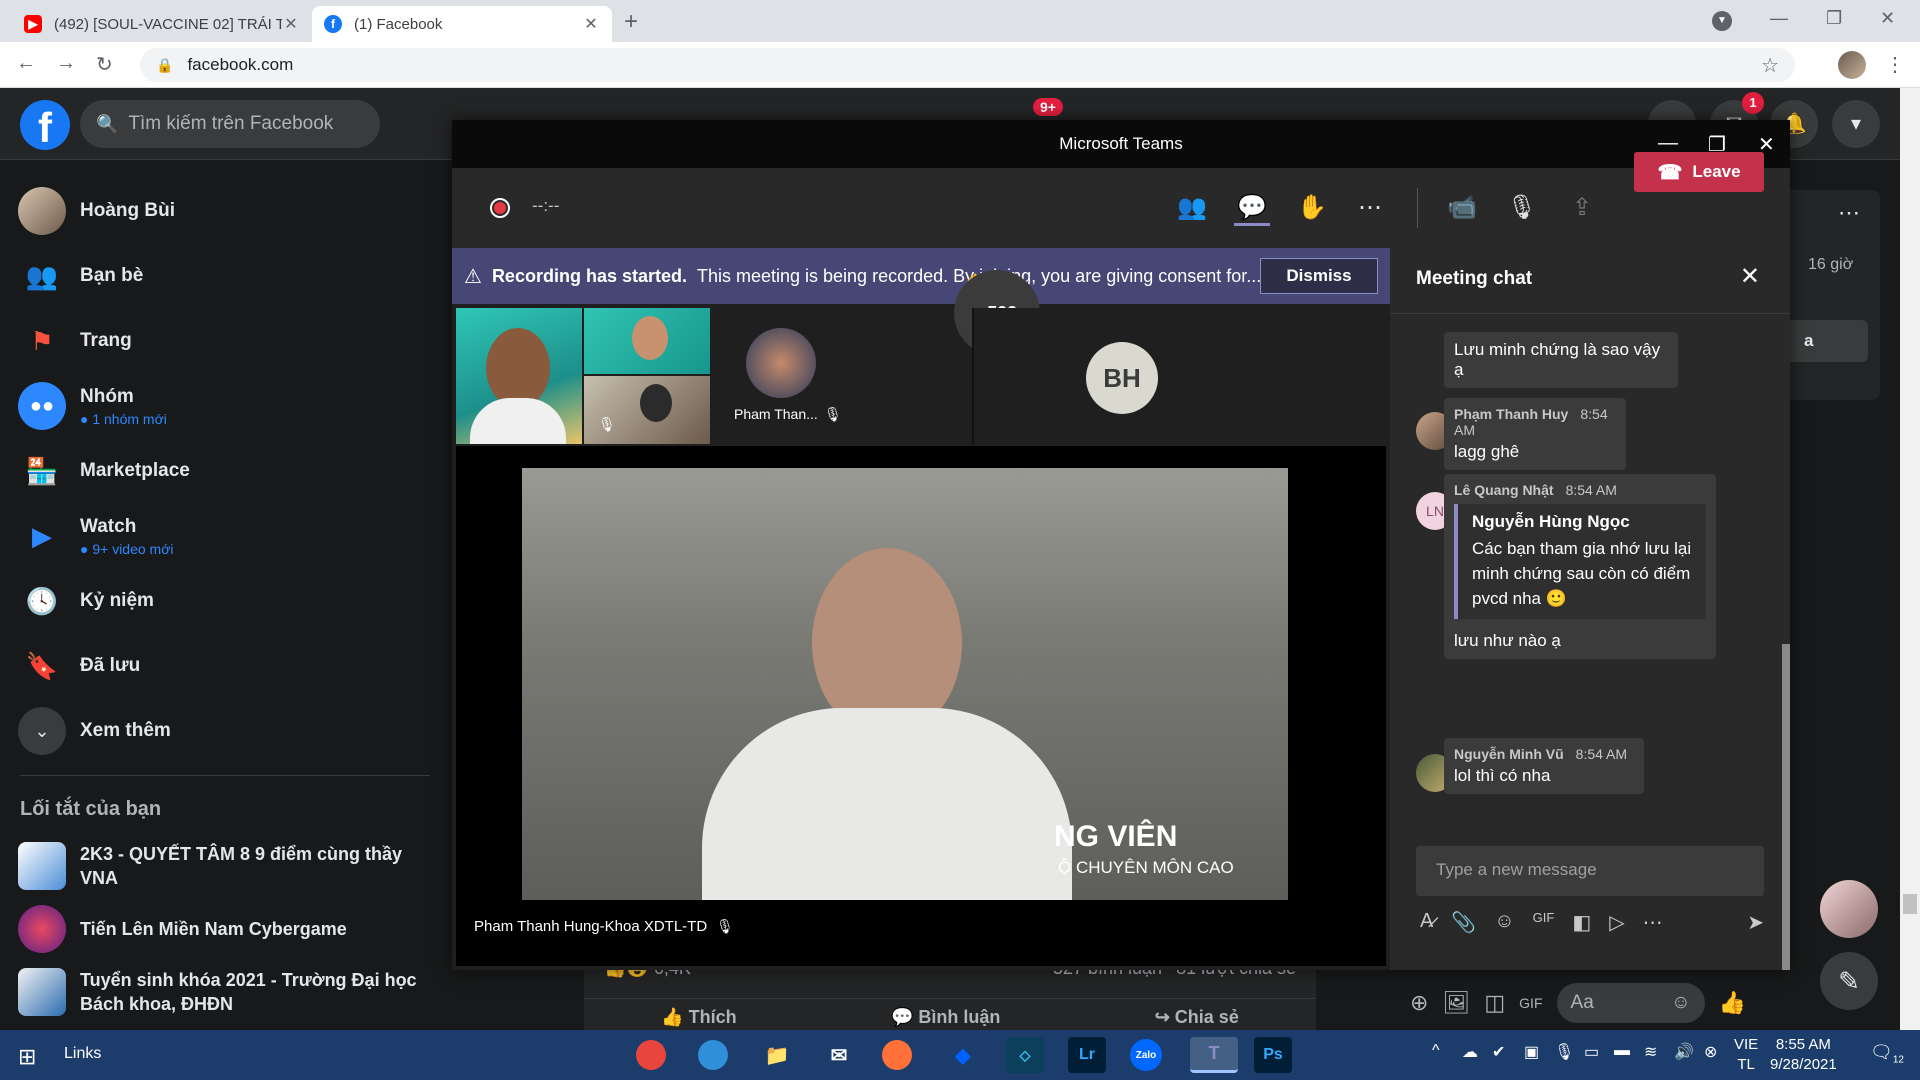 The width and height of the screenshot is (1920, 1080). What do you see at coordinates (1650, 1052) in the screenshot?
I see `wifi-icon: ≋` at bounding box center [1650, 1052].